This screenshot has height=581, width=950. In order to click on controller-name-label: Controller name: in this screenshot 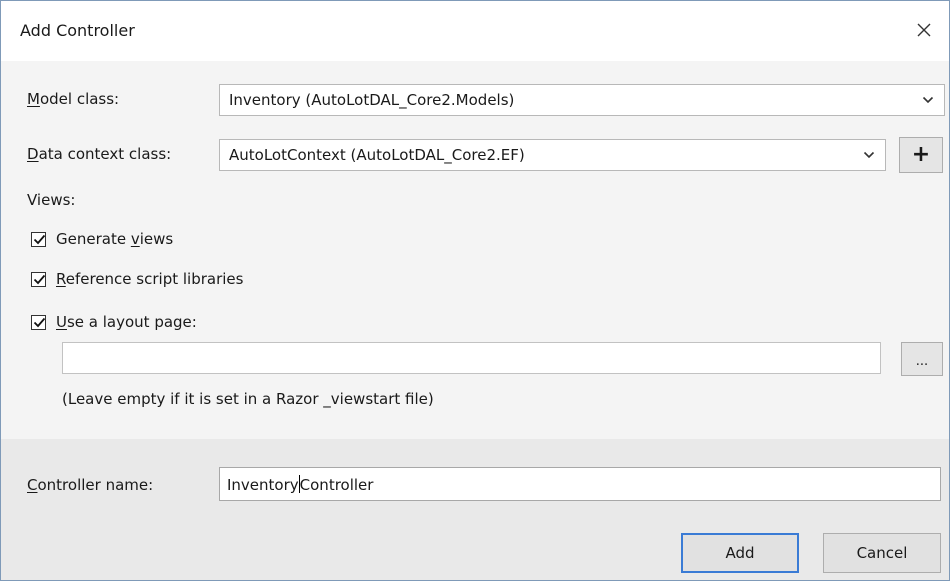, I will do `click(90, 485)`.